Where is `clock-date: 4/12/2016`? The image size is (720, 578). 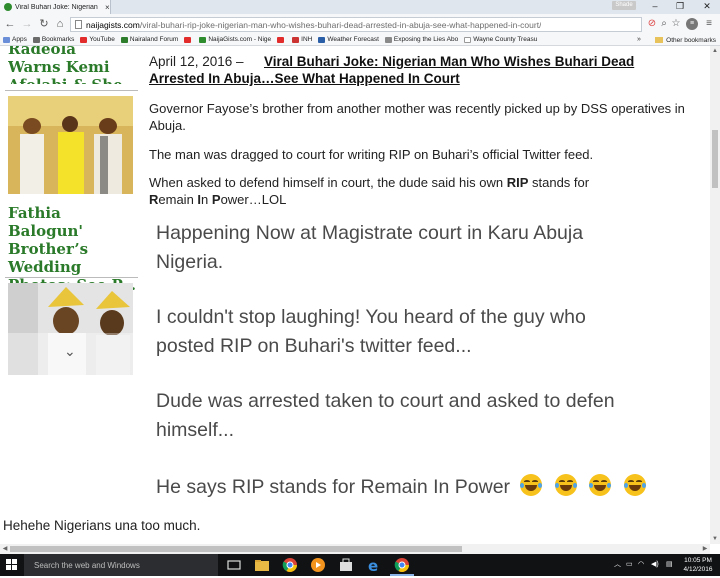
clock-date: 4/12/2016 is located at coordinates (698, 569).